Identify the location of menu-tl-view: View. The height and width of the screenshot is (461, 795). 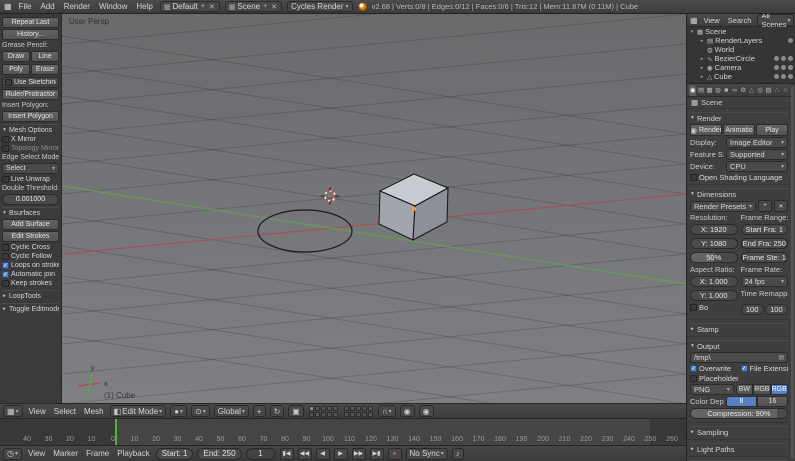
(36, 453).